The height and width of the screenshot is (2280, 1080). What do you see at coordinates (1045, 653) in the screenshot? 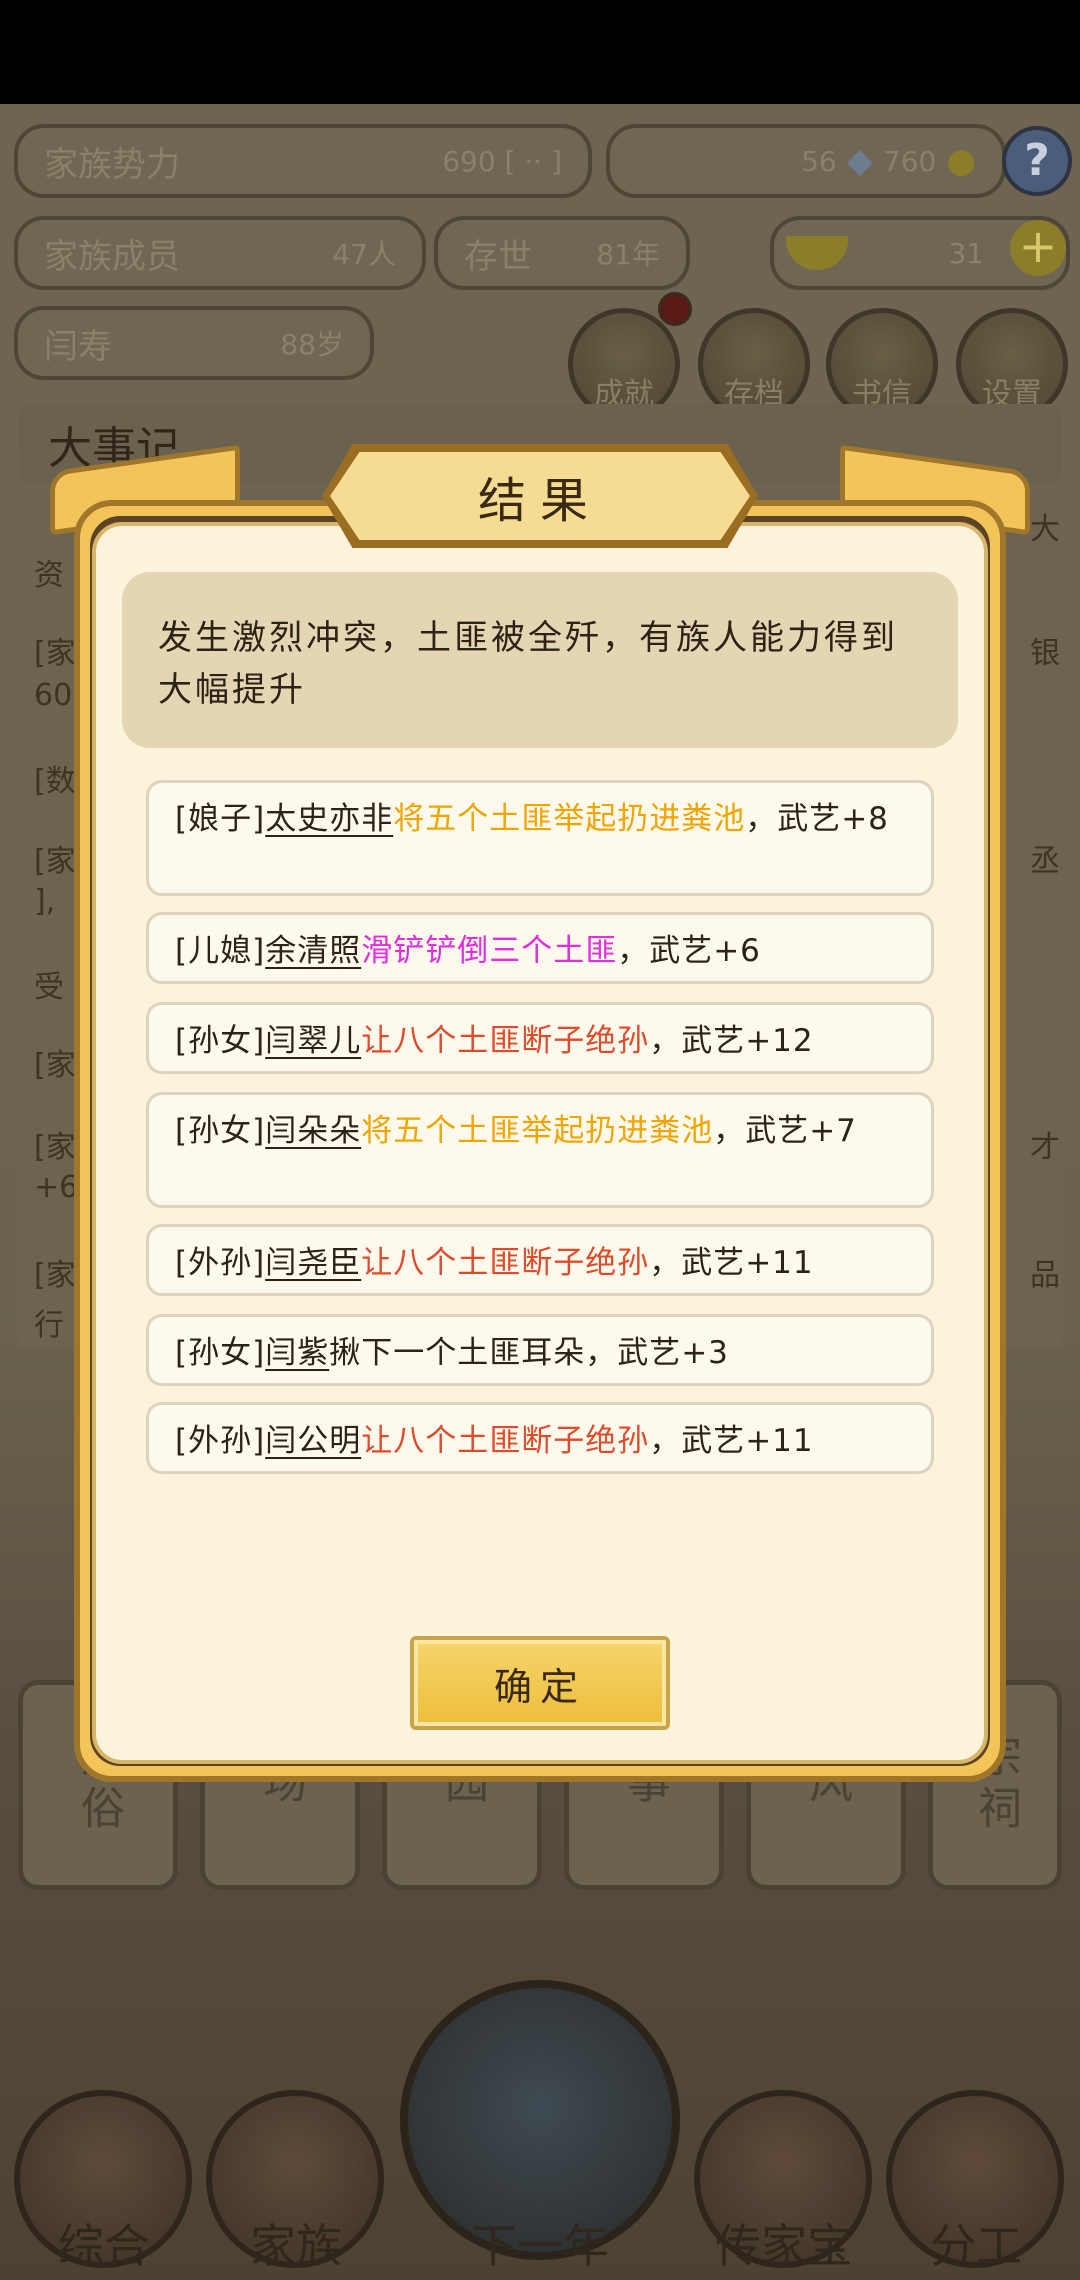
I see `chronicle-fragment: 银` at bounding box center [1045, 653].